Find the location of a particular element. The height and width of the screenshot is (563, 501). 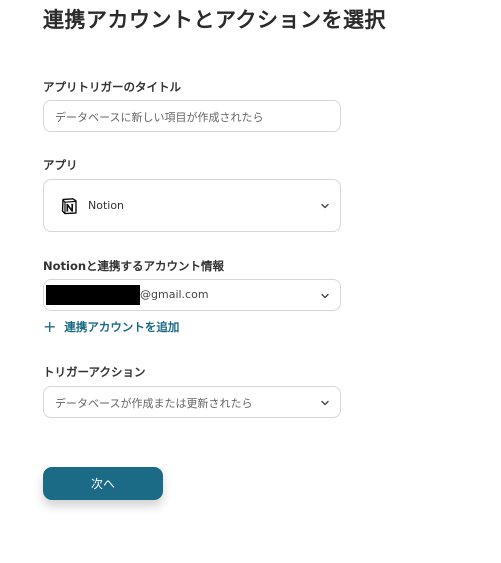

trigger-title-input: データベースに新しい項目が作成されたら is located at coordinates (192, 116).